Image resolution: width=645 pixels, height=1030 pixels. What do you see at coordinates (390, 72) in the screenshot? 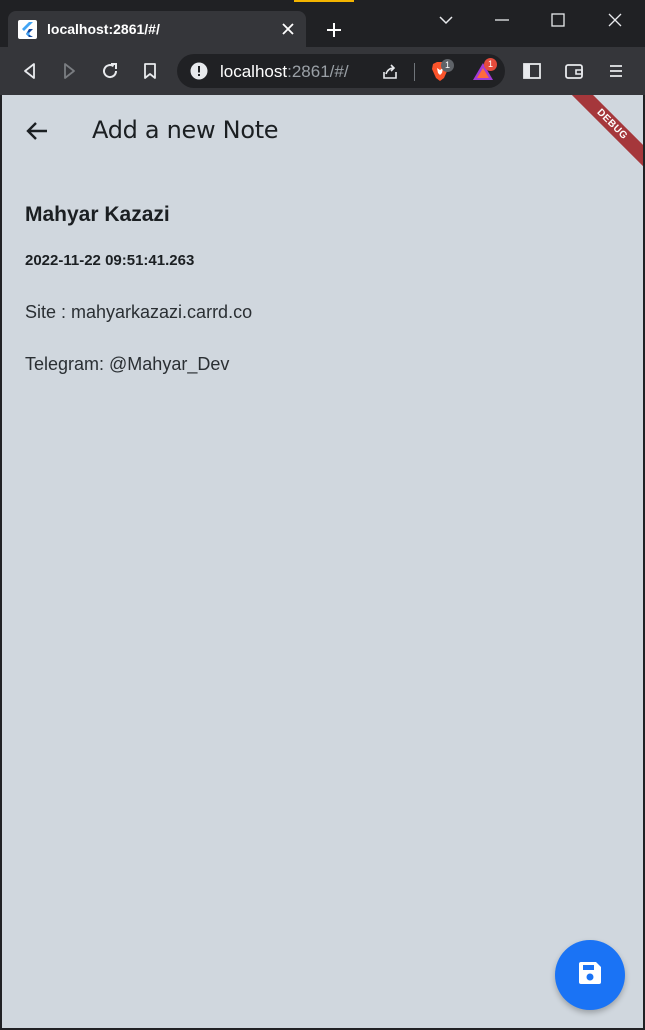
I see `share-icon` at bounding box center [390, 72].